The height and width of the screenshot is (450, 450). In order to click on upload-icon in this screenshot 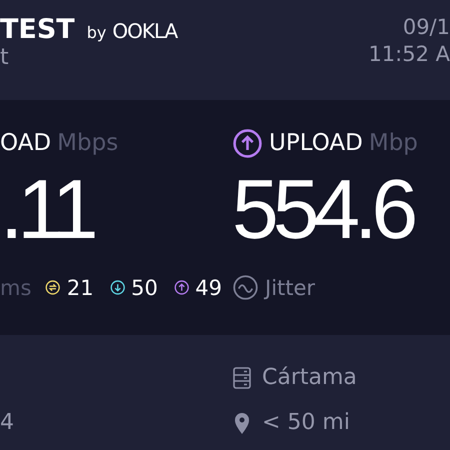, I will do `click(247, 143)`.